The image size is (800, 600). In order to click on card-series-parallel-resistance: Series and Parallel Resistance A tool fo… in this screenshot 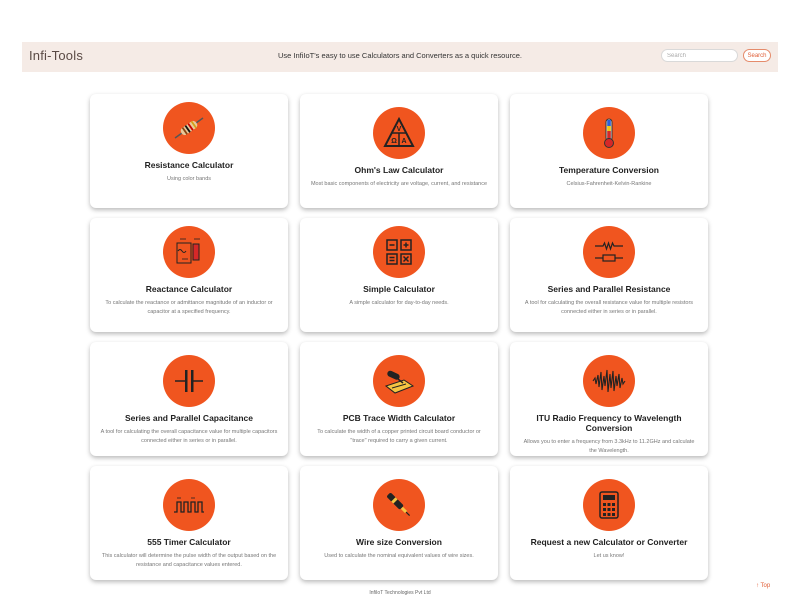, I will do `click(609, 275)`.